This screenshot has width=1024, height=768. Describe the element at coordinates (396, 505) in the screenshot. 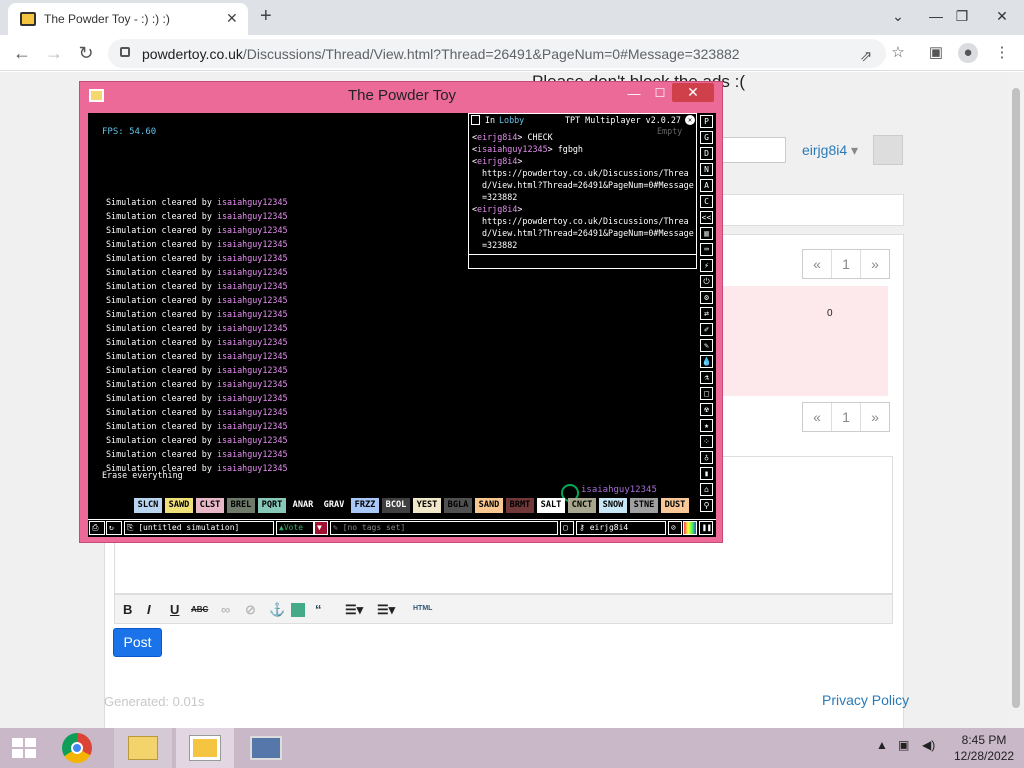

I see `element-bcol: BCOL` at that location.